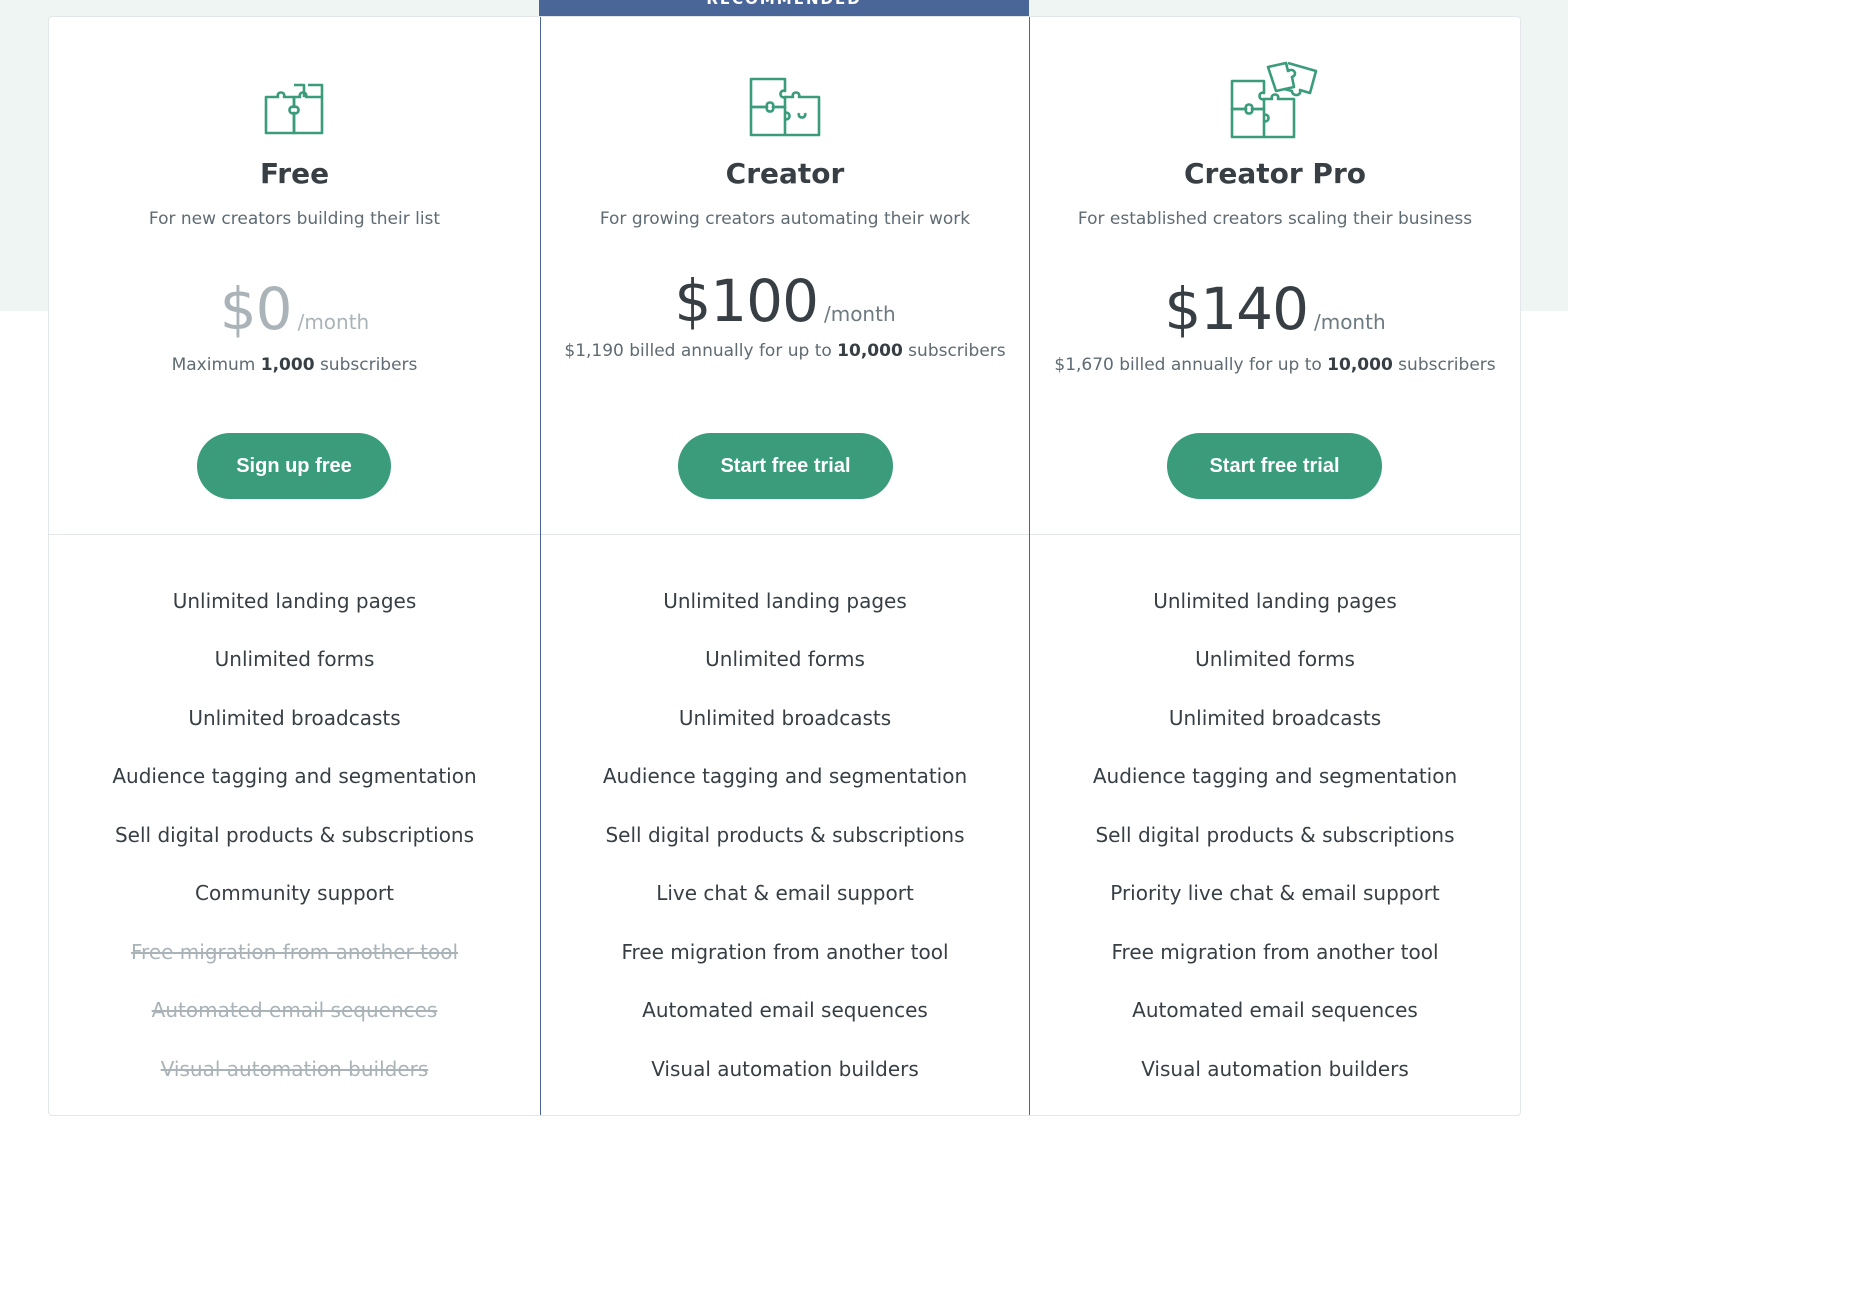 The image size is (1868, 1316). I want to click on feature-item: Community support, so click(294, 893).